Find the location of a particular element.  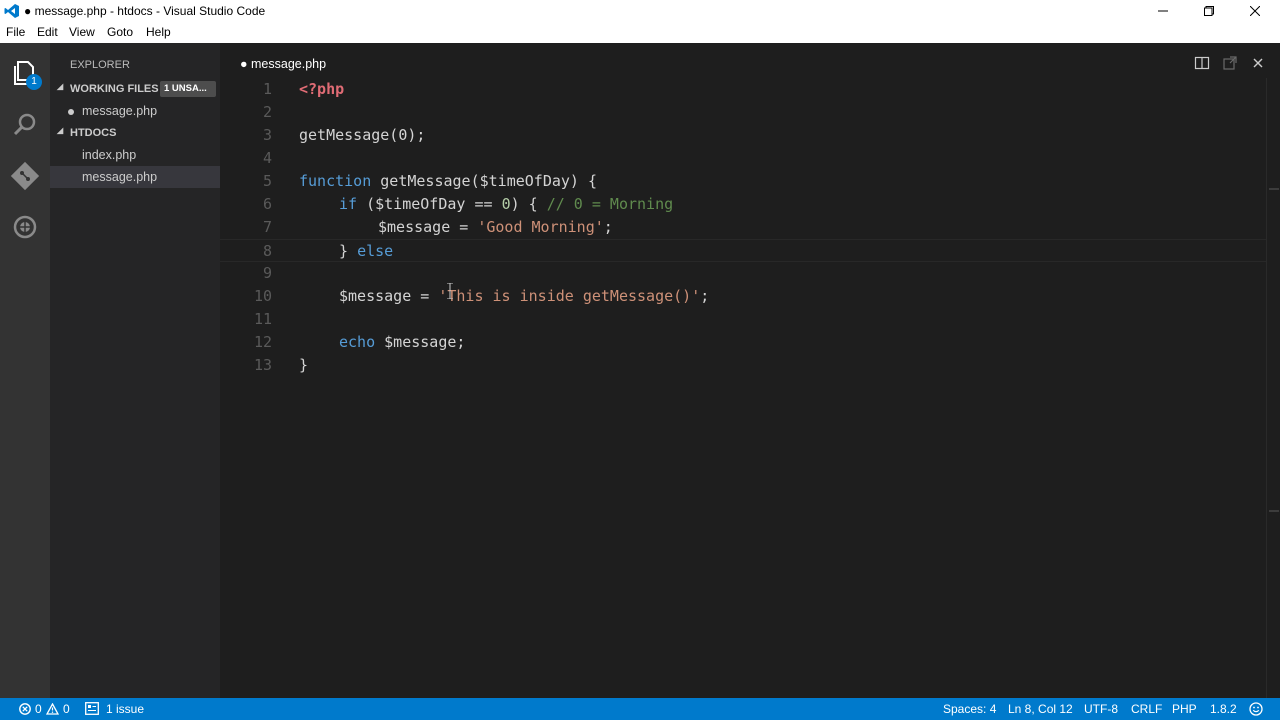

search-icon is located at coordinates (24, 124).